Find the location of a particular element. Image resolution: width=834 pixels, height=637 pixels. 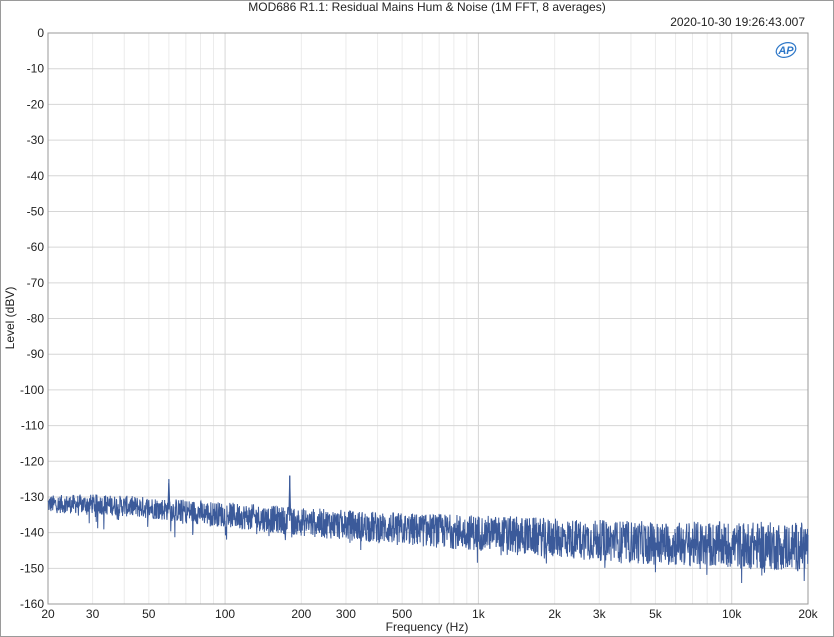

y-tick-label: 0 is located at coordinates (40, 33).